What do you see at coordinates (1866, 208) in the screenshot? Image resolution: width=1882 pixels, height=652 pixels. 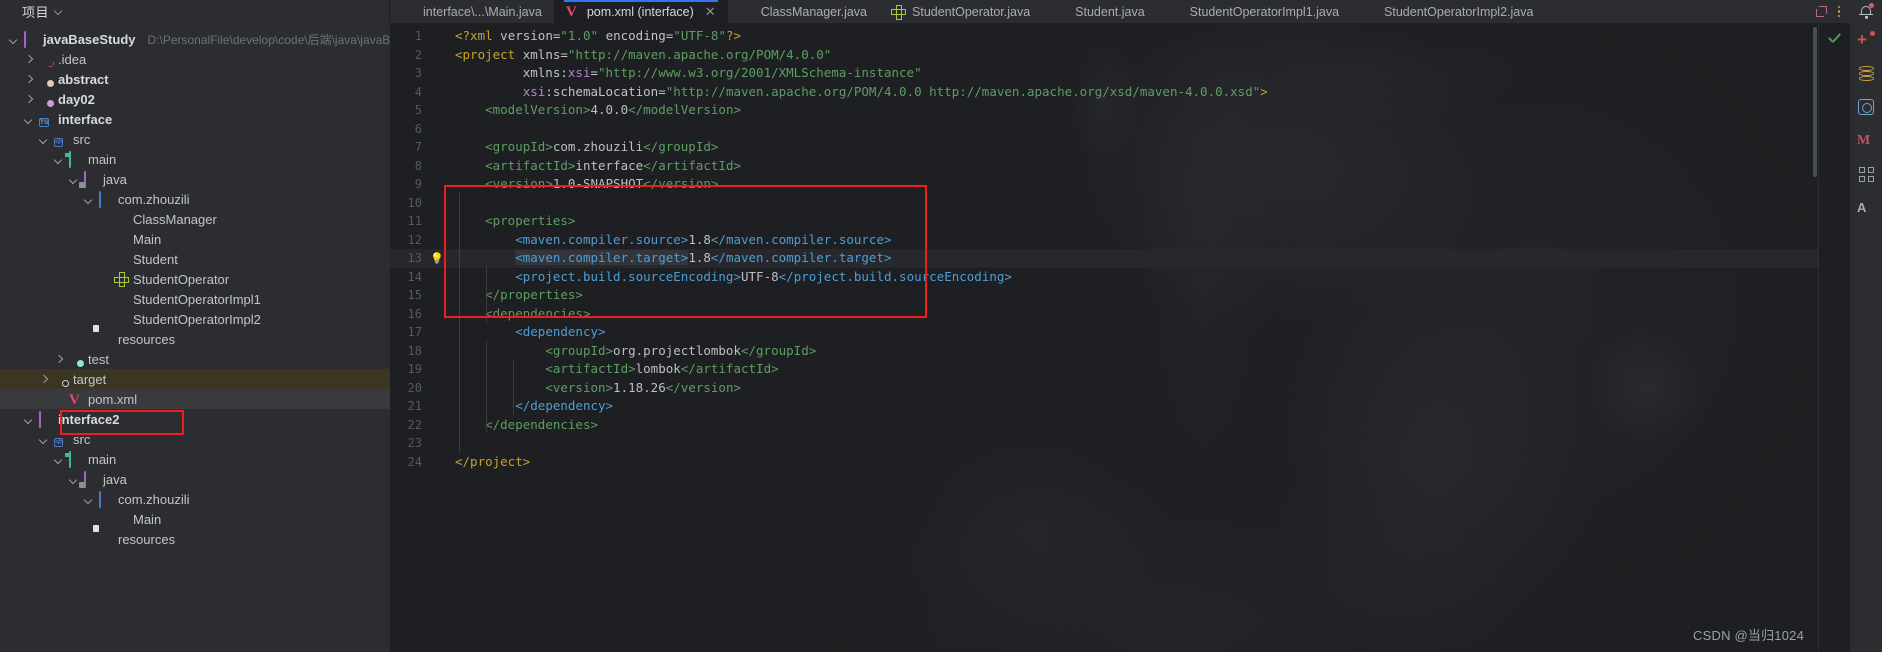 I see `ai-assistant-icon: A` at bounding box center [1866, 208].